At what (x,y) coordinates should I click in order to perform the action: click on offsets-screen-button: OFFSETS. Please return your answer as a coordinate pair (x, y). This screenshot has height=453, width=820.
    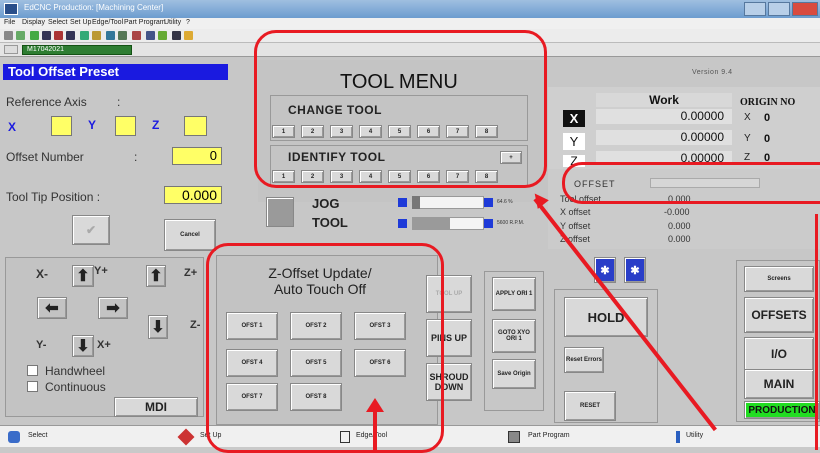
    Looking at the image, I should click on (779, 315).